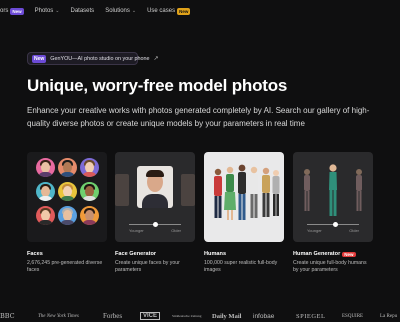  I want to click on face-preview-main, so click(155, 187).